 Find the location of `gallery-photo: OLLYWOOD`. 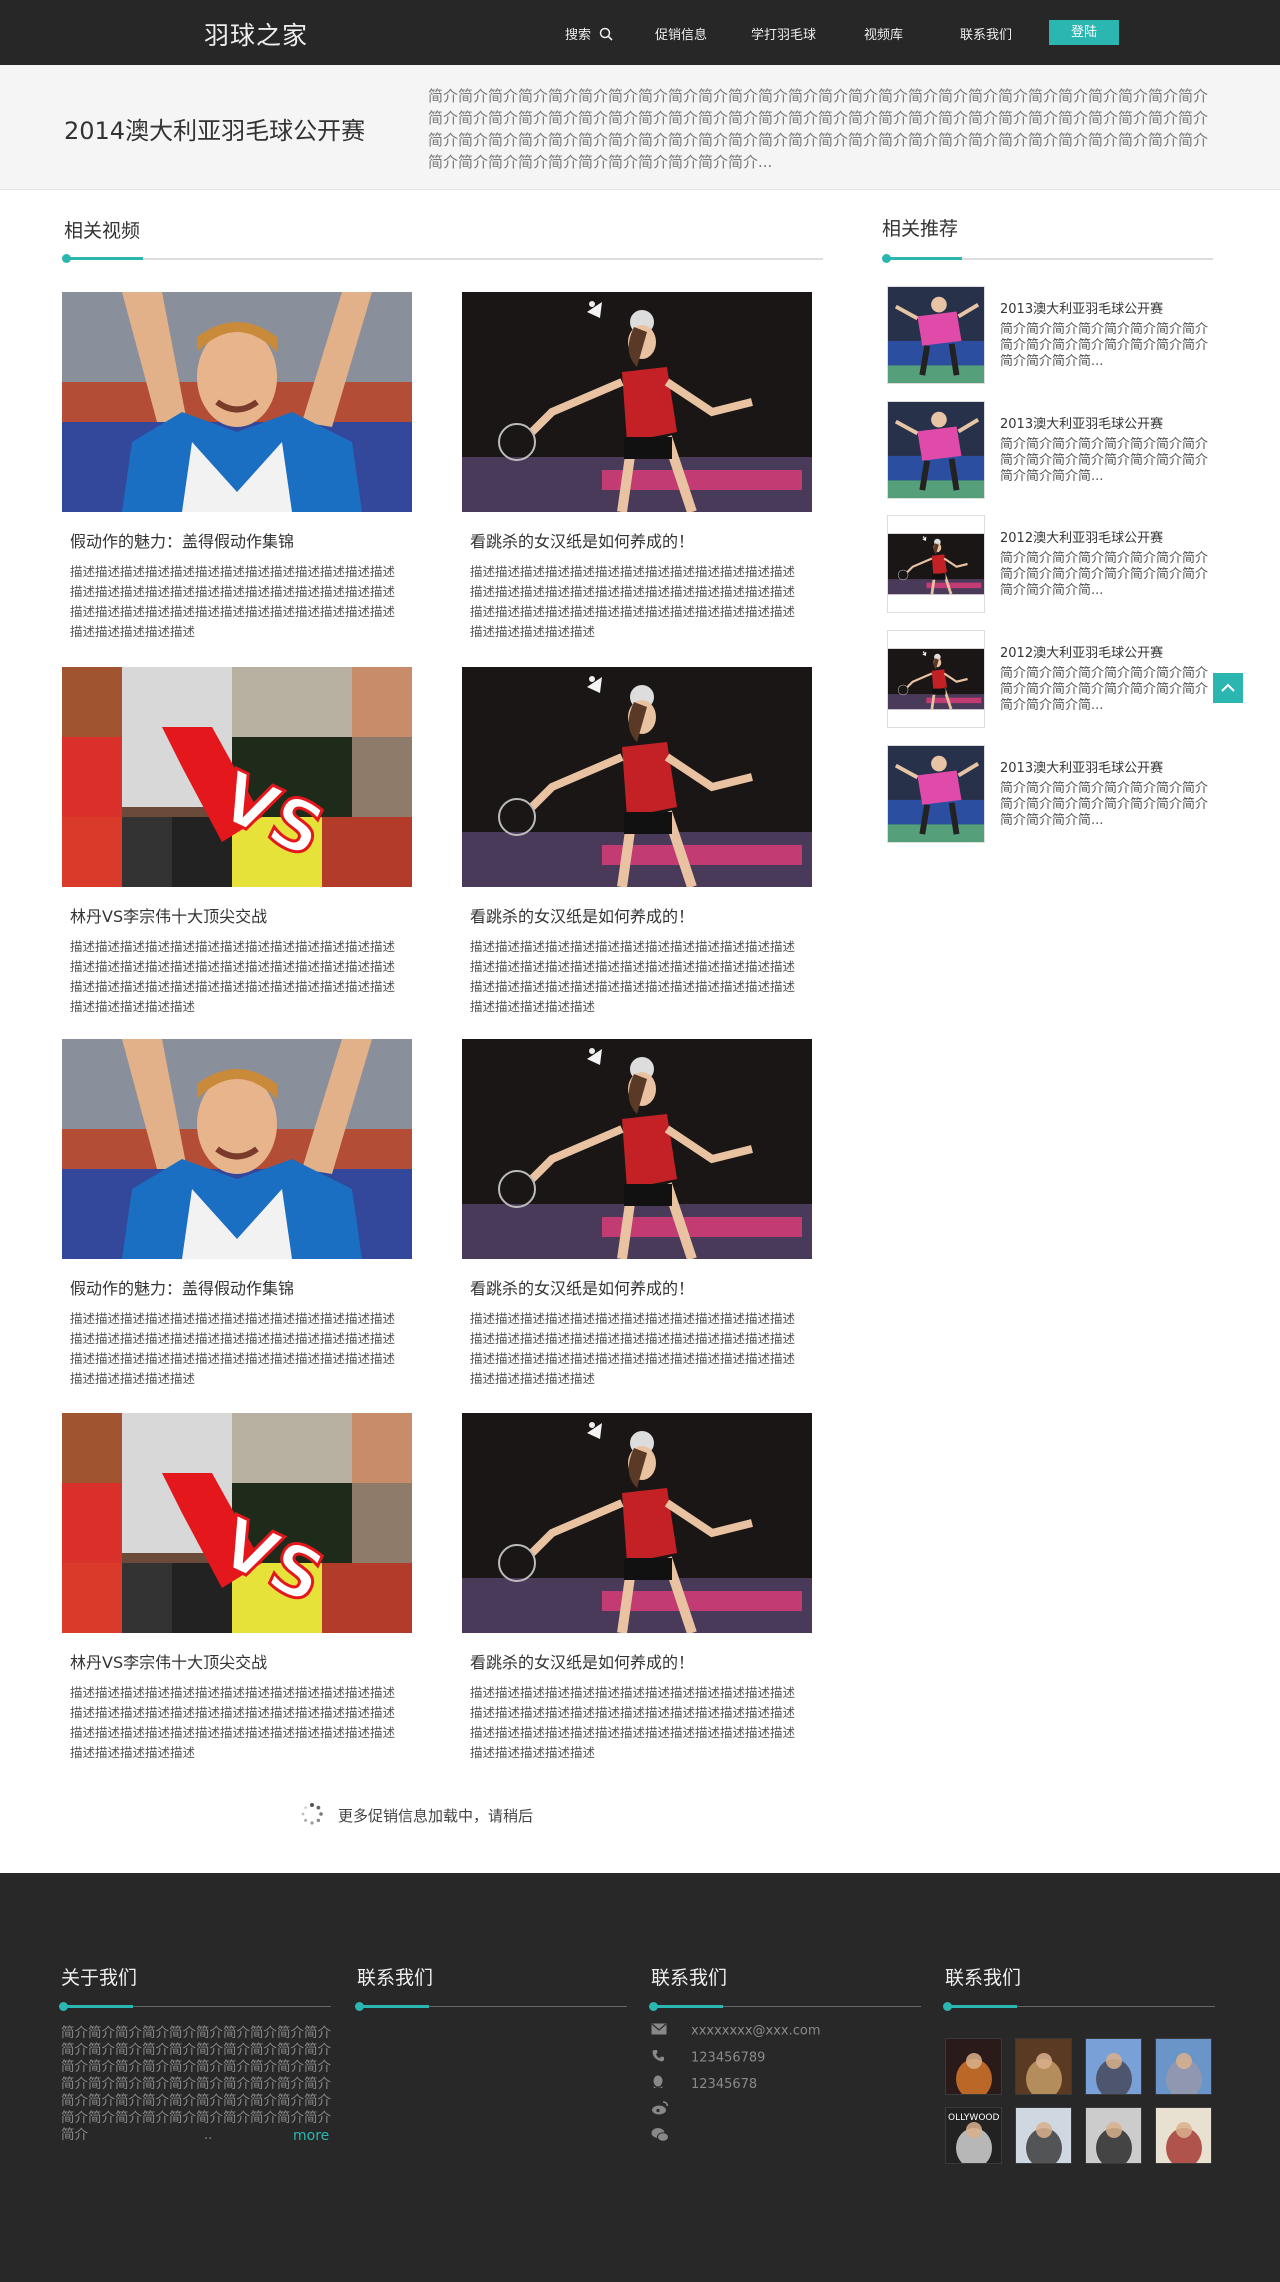

gallery-photo: OLLYWOOD is located at coordinates (973, 2135).